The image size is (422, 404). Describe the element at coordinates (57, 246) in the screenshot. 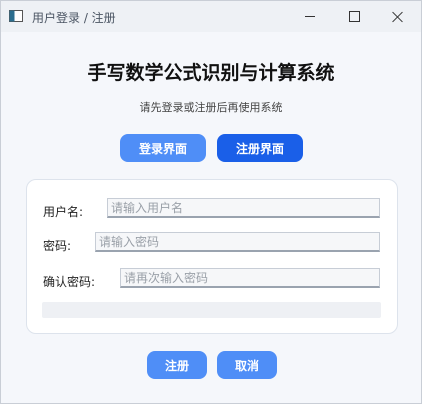

I see `password-label: 密码:` at that location.